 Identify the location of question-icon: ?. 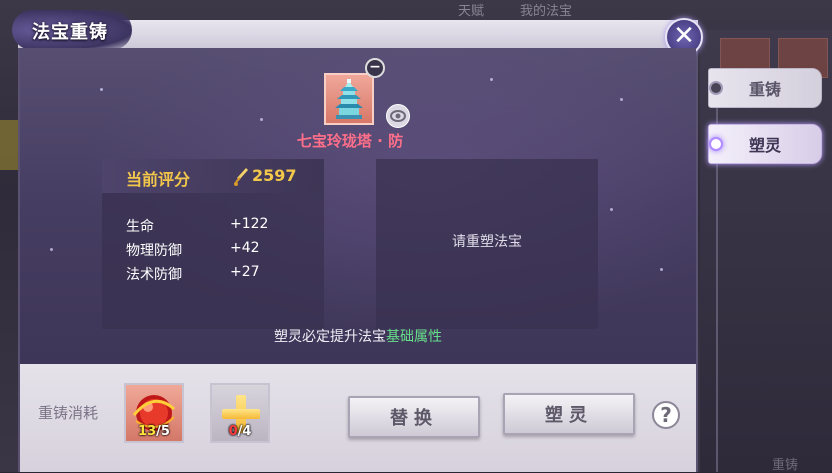
(666, 415).